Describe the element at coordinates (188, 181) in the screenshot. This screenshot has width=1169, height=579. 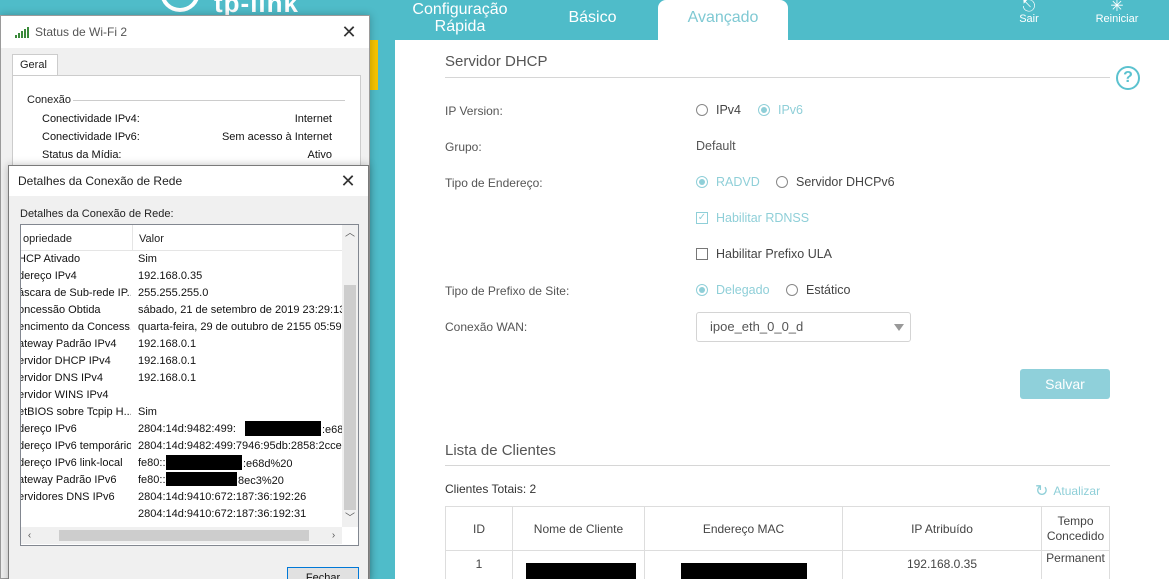
I see `window-title: Detalhes da Conexão de Rede` at that location.